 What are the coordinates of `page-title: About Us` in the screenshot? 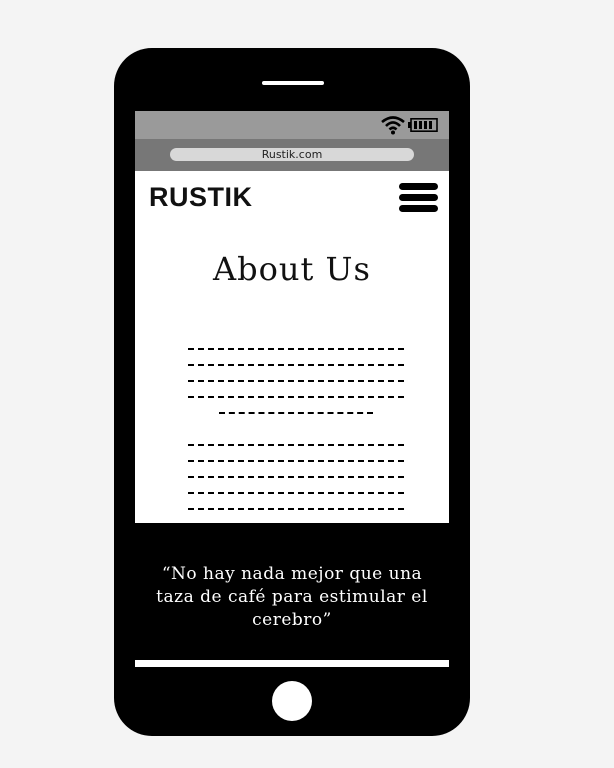 It's located at (292, 269).